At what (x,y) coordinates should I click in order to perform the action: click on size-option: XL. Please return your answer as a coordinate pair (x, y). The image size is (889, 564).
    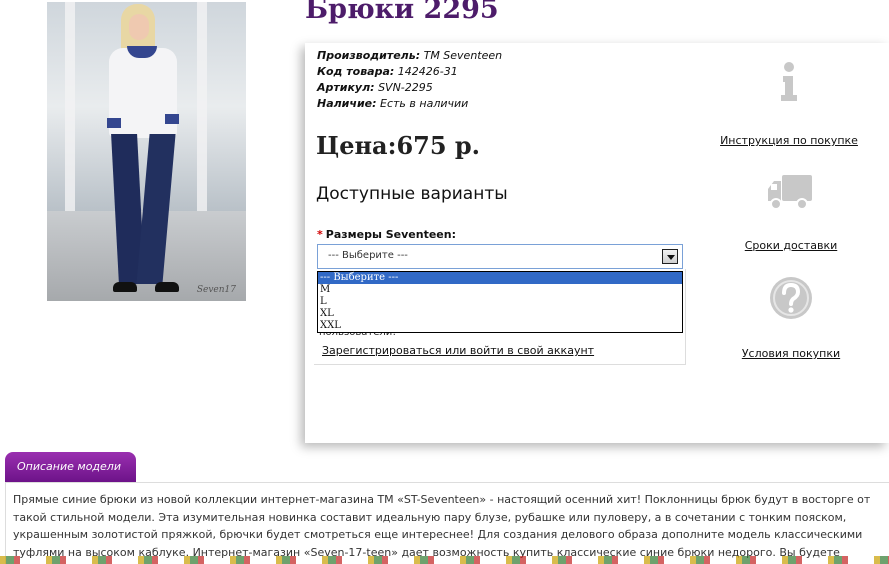
    Looking at the image, I should click on (500, 314).